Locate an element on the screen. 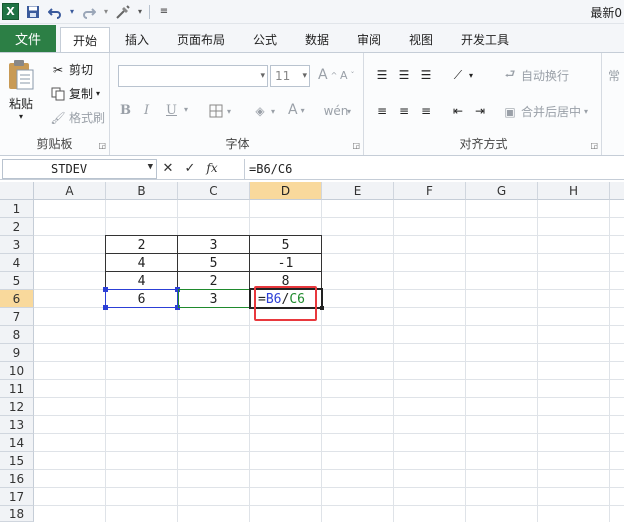 The width and height of the screenshot is (624, 522). fill-handle is located at coordinates (322, 308).